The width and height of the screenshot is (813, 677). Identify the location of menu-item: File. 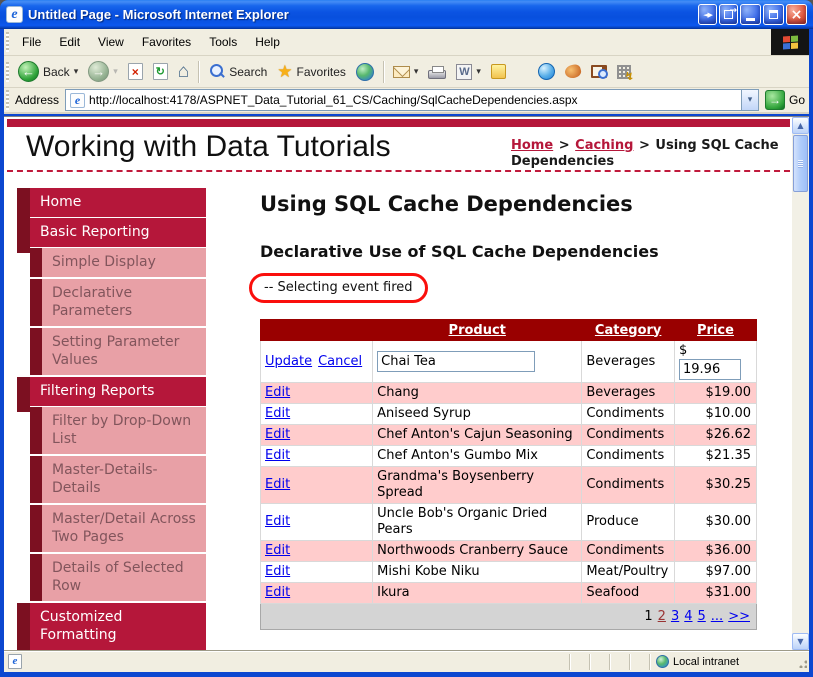
(31, 42).